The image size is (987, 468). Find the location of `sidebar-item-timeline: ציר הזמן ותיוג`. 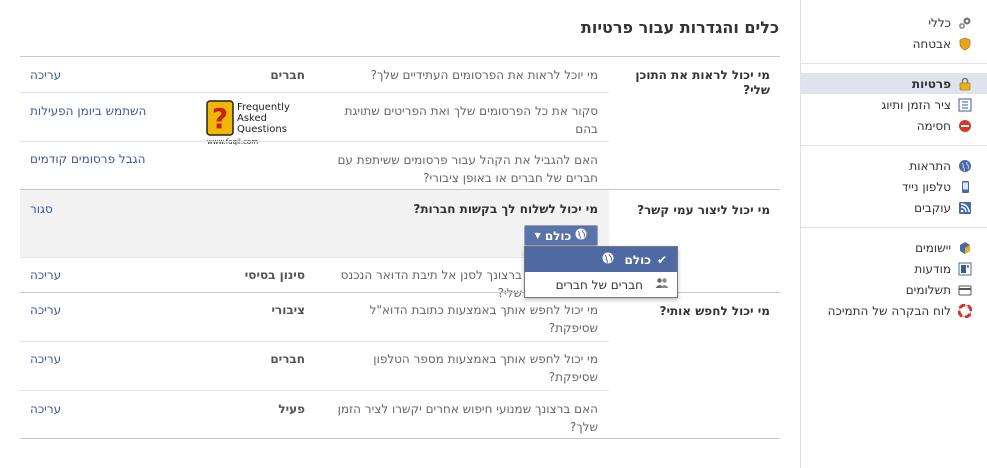

sidebar-item-timeline: ציר הזמן ותיוג is located at coordinates (894, 104).